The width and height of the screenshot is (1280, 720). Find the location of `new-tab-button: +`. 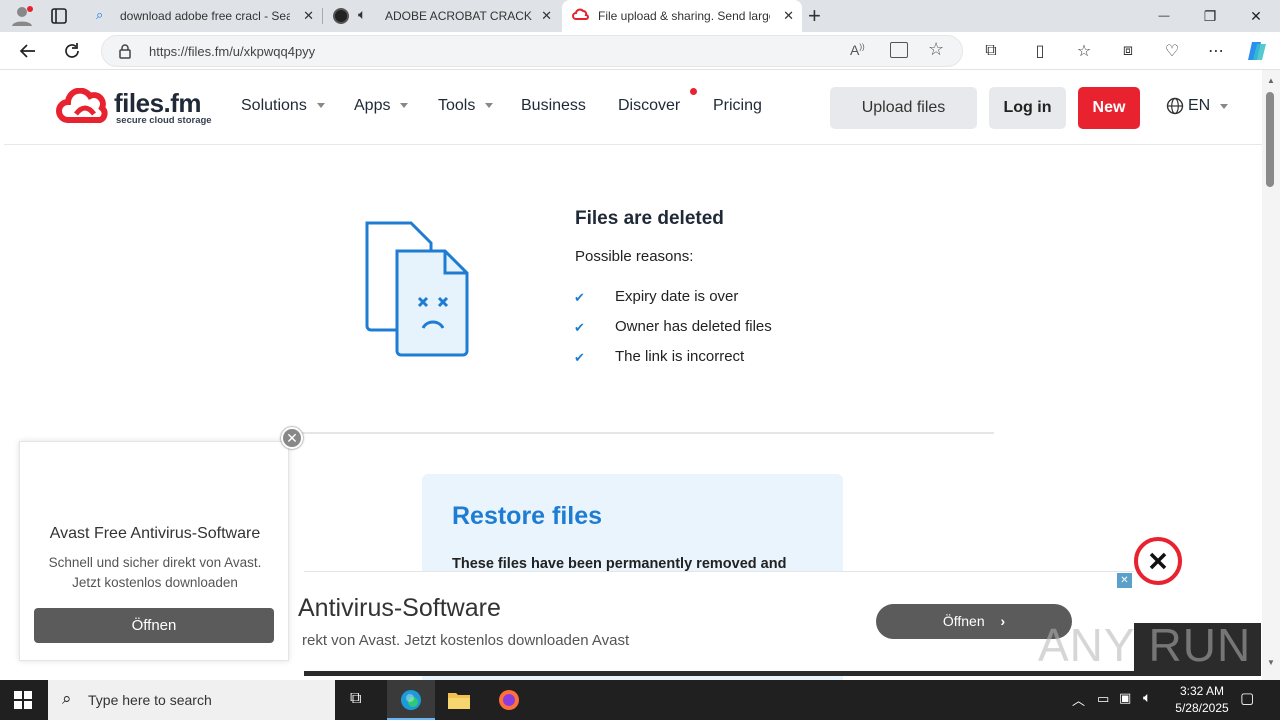

new-tab-button: + is located at coordinates (814, 16).